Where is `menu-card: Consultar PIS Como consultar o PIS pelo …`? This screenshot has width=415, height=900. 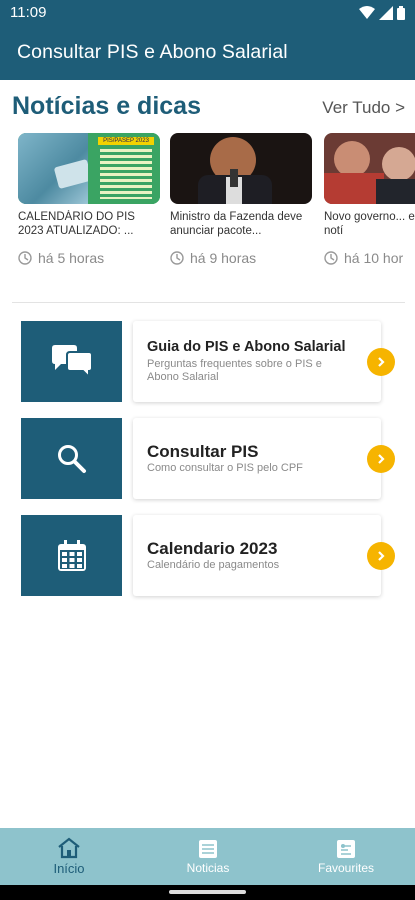 menu-card: Consultar PIS Como consultar o PIS pelo … is located at coordinates (257, 458).